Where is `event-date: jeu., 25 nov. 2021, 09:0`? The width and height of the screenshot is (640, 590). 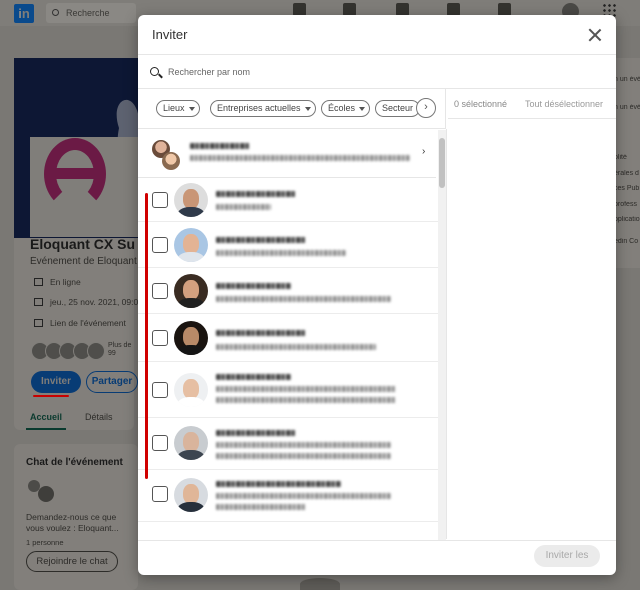 event-date: jeu., 25 nov. 2021, 09:0 is located at coordinates (86, 302).